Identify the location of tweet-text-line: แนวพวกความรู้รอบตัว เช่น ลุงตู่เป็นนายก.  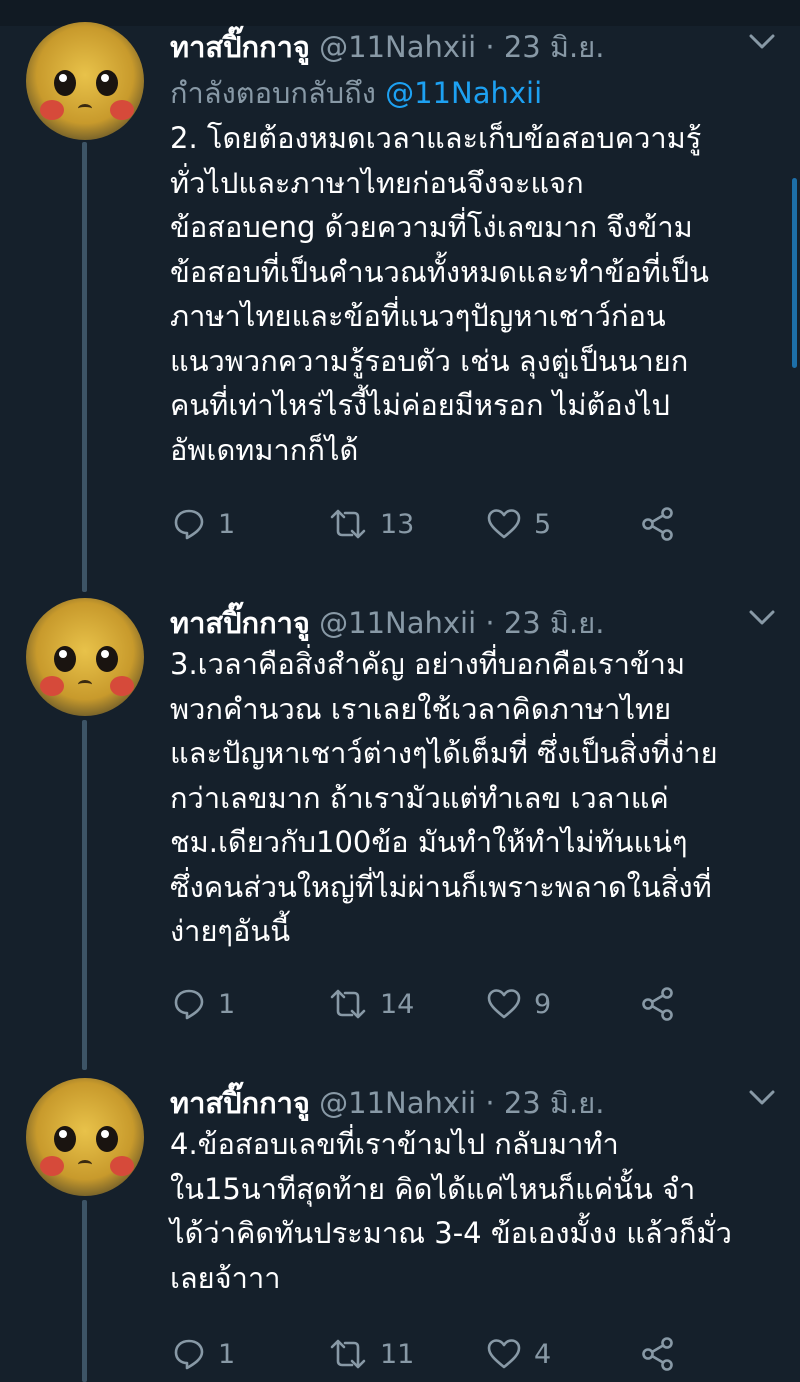
(429, 360).